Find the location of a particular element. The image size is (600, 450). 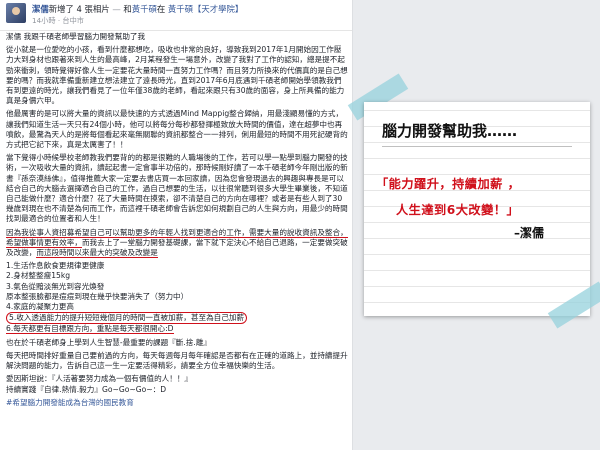

list-item: 1.生活作息飲食更規律更健康 is located at coordinates (55, 266).